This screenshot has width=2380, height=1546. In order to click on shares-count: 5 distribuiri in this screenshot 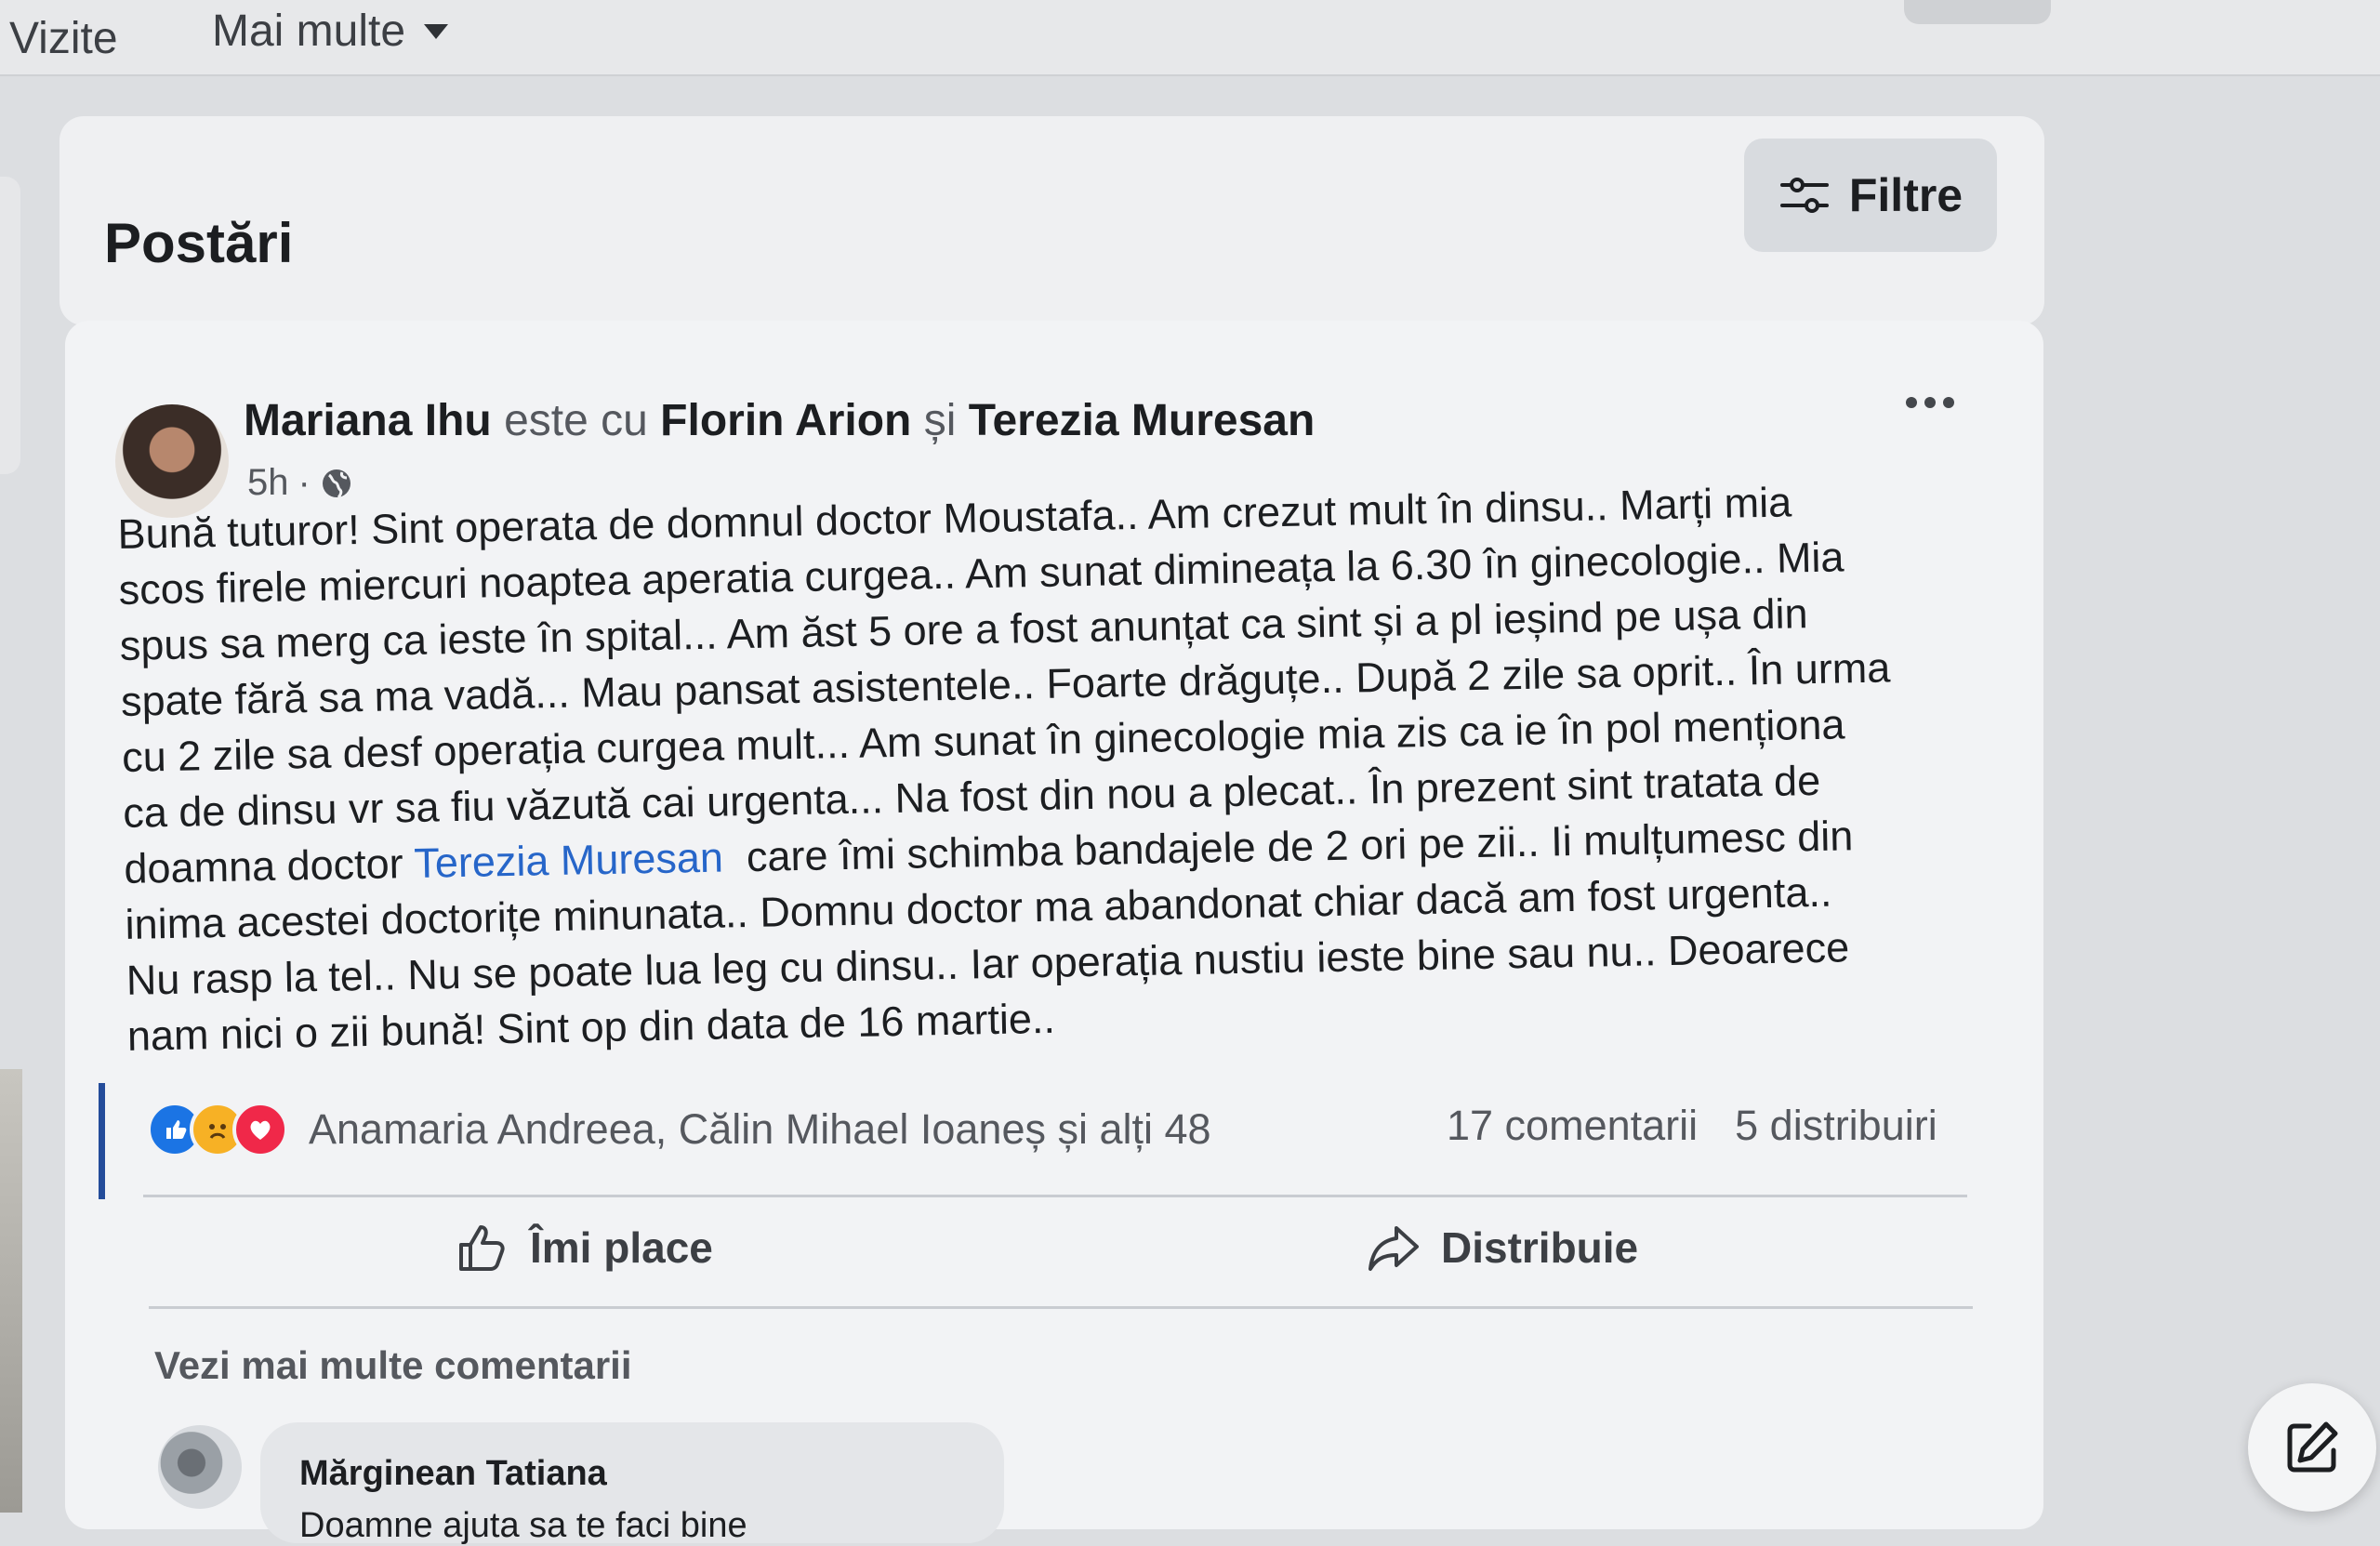, I will do `click(1836, 1126)`.